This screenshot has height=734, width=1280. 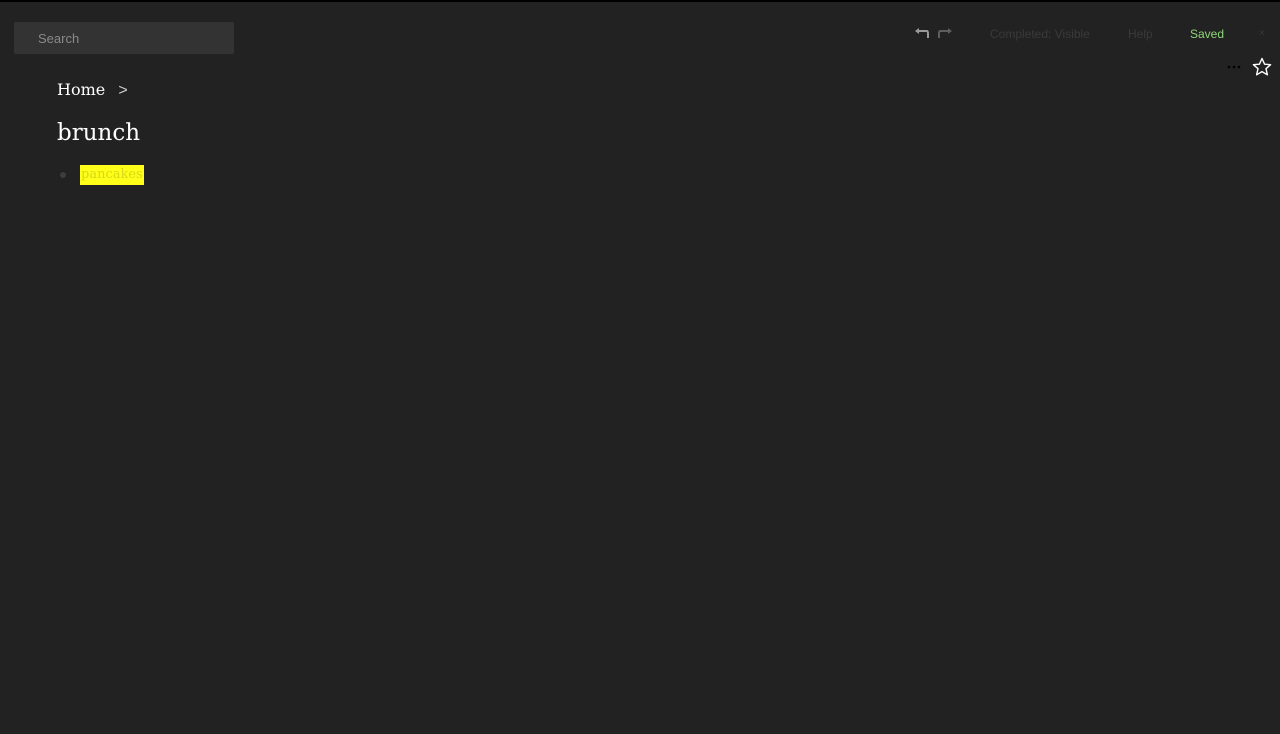 What do you see at coordinates (112, 175) in the screenshot?
I see `list-item-text: pancakes` at bounding box center [112, 175].